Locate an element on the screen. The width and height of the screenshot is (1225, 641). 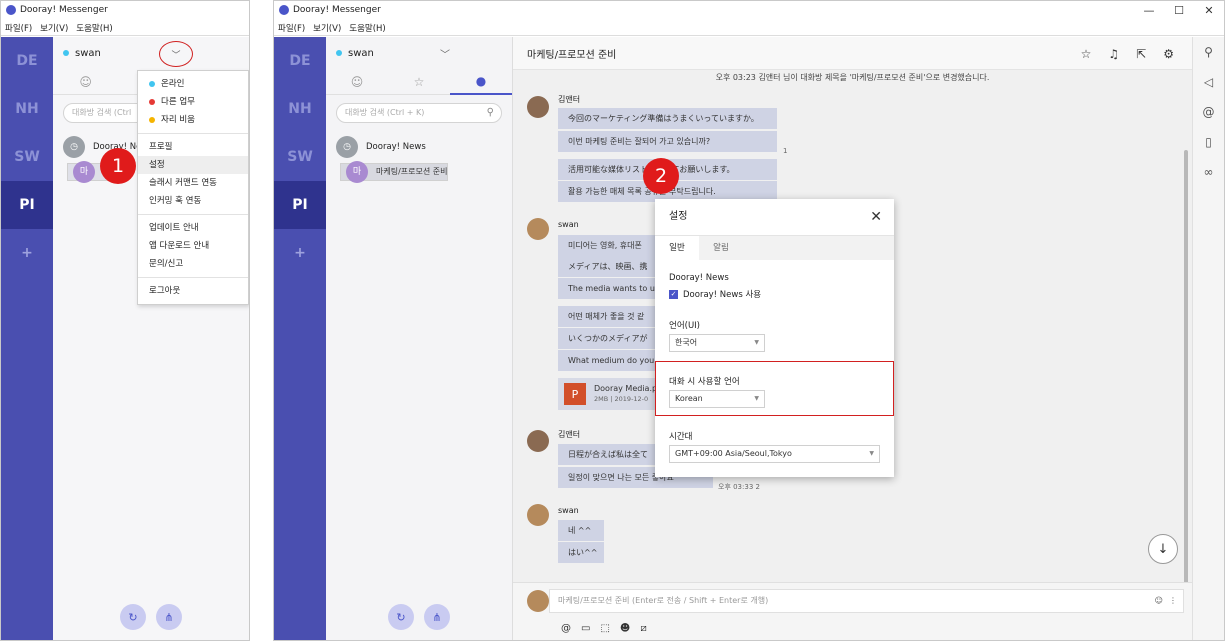
chat-name: Dooray! News is located at coordinates (396, 147).